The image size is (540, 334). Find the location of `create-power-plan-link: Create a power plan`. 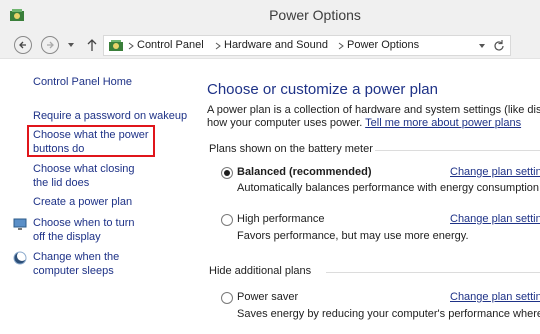

create-power-plan-link: Create a power plan is located at coordinates (113, 202).